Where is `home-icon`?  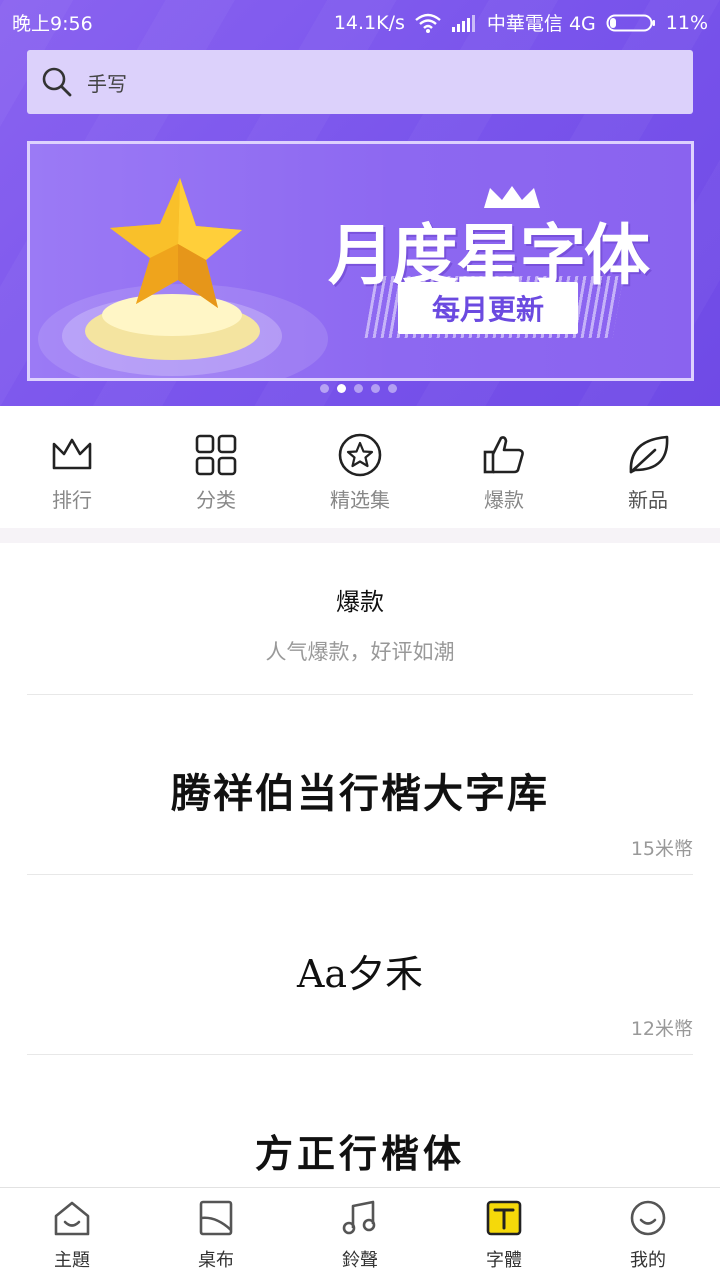
home-icon is located at coordinates (72, 1218).